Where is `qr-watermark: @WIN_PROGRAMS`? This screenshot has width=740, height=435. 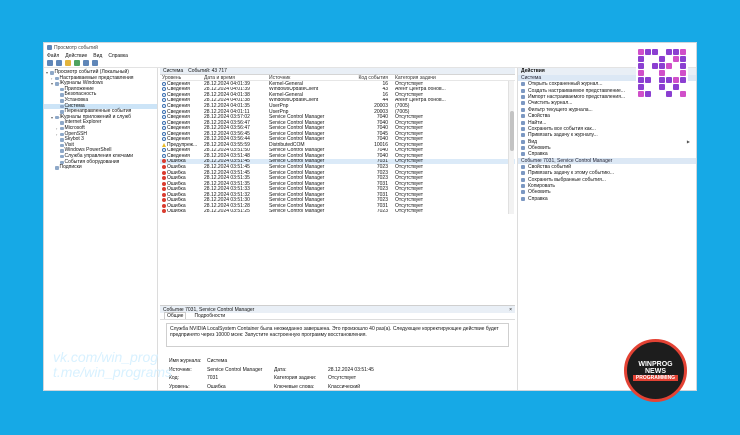 qr-watermark: @WIN_PROGRAMS is located at coordinates (662, 77).